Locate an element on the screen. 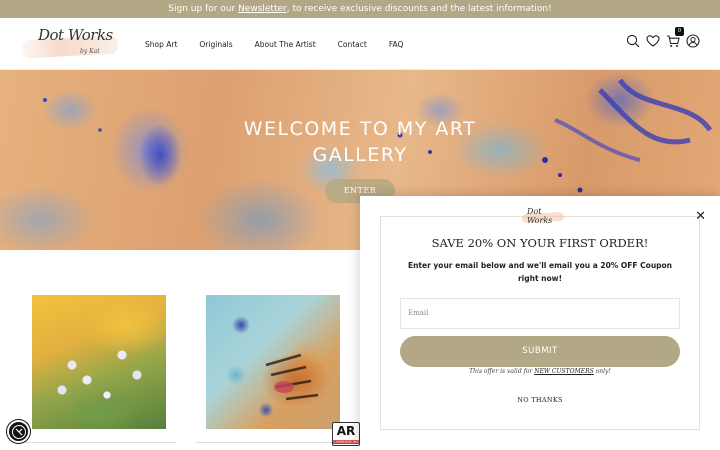 The height and width of the screenshot is (450, 720). offer-note-prefix: This offer is valid for is located at coordinates (502, 371).